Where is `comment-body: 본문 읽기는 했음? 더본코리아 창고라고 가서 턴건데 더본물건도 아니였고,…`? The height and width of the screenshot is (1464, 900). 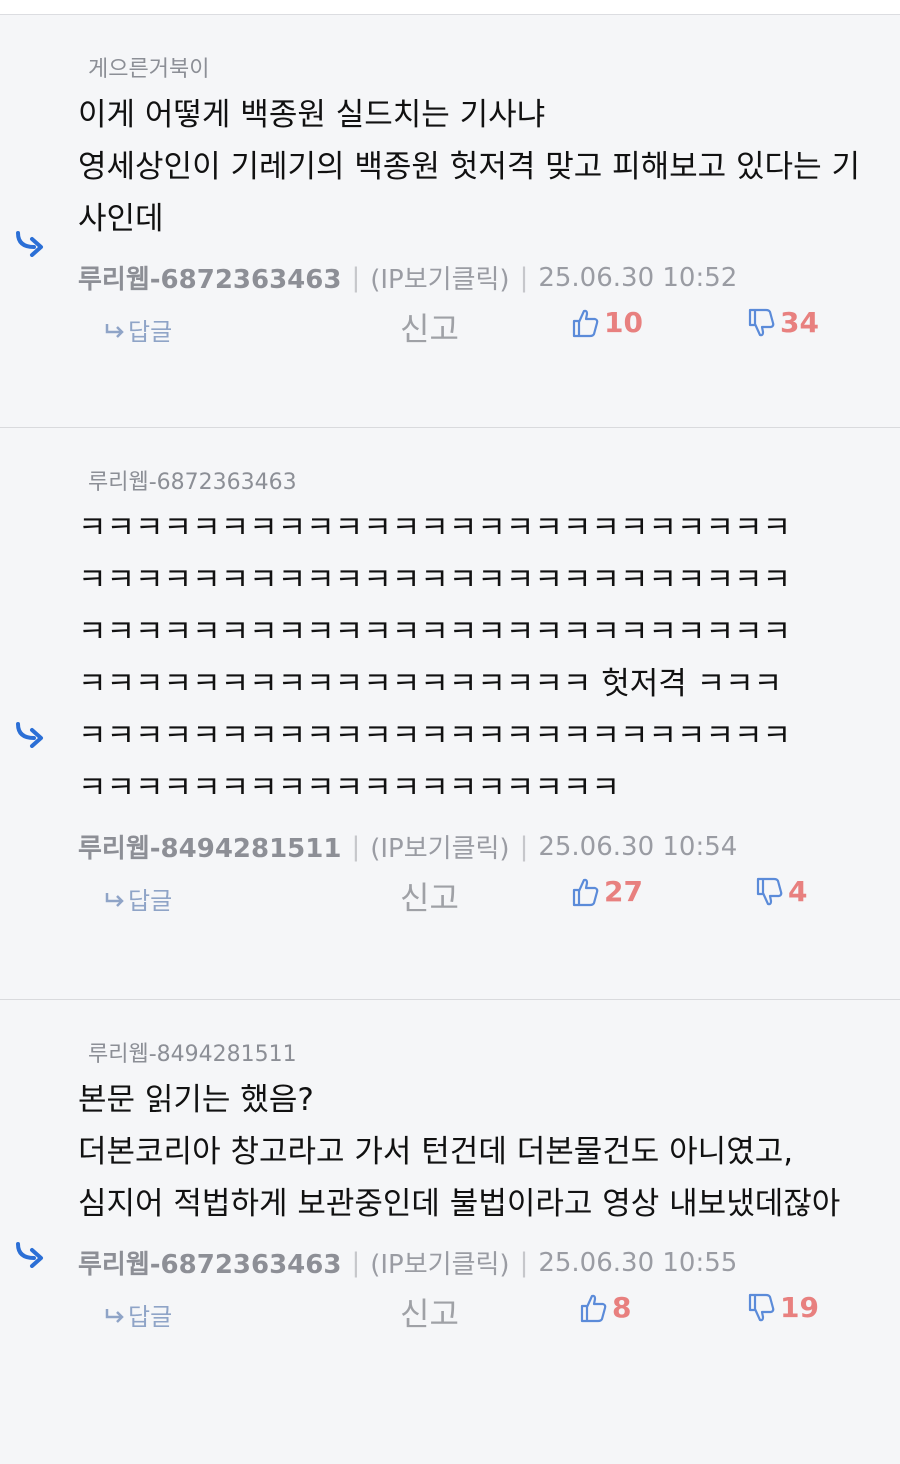 comment-body: 본문 읽기는 했음? 더본코리아 창고라고 가서 턴건데 더본물건도 아니였고,… is located at coordinates (459, 1152).